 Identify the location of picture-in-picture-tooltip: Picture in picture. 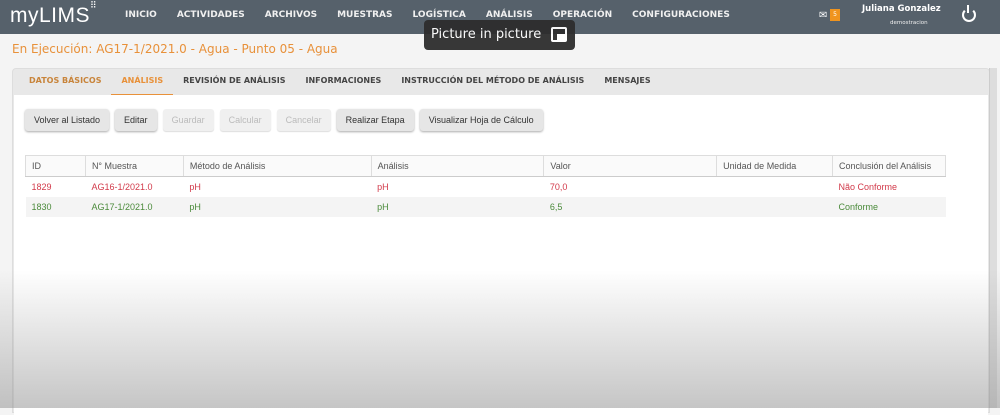
(499, 35).